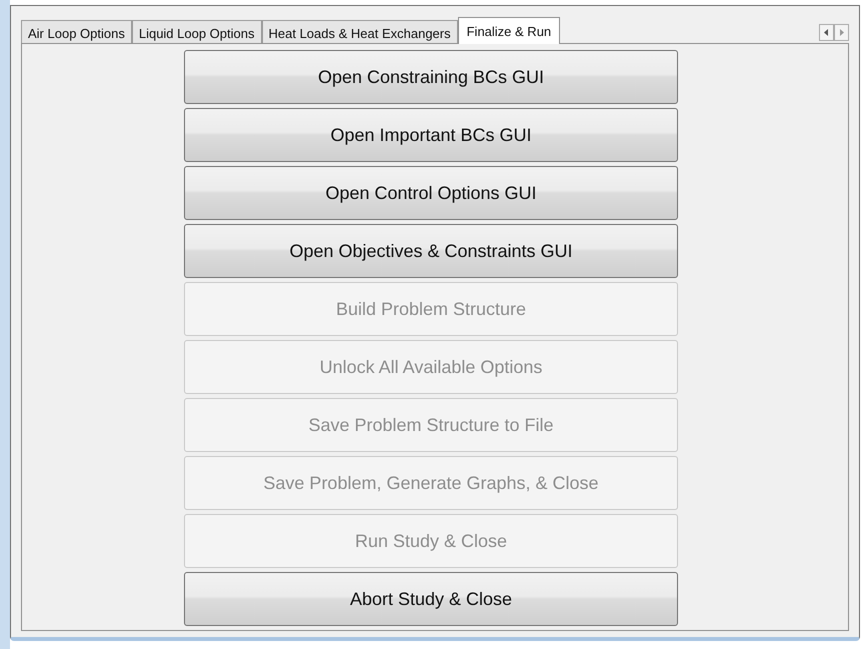 The height and width of the screenshot is (649, 863). Describe the element at coordinates (431, 251) in the screenshot. I see `action-button: Open Objectives & Constraints GUI` at that location.